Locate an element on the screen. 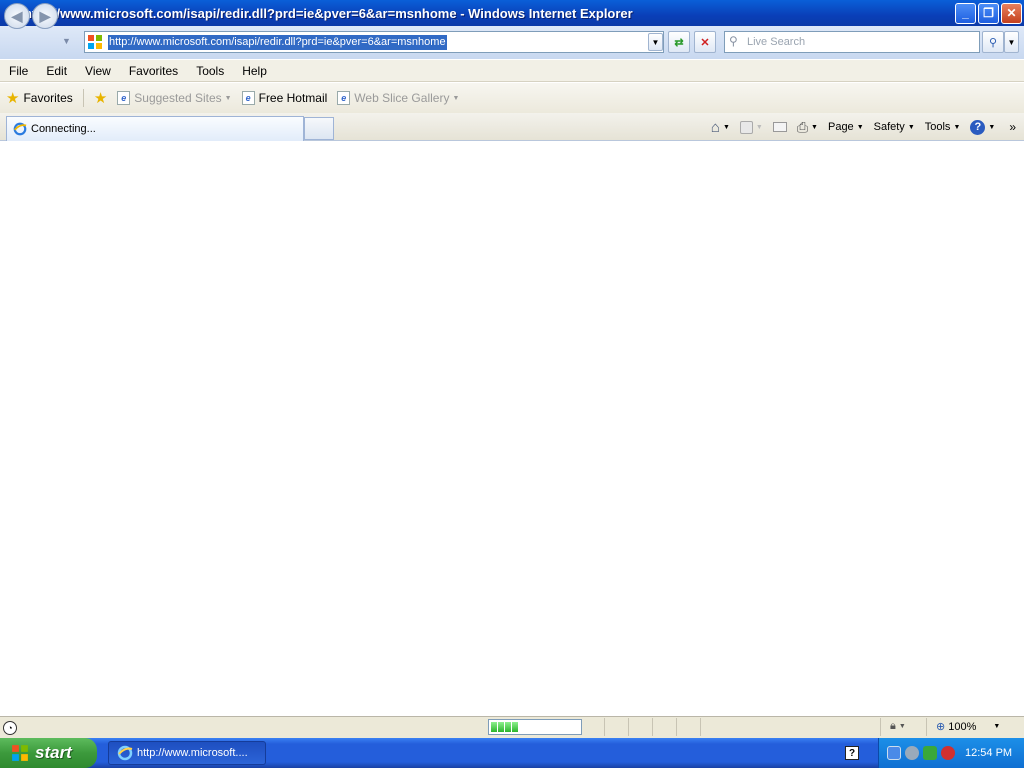  safety-menu-button: Safety ▼ is located at coordinates (894, 127).